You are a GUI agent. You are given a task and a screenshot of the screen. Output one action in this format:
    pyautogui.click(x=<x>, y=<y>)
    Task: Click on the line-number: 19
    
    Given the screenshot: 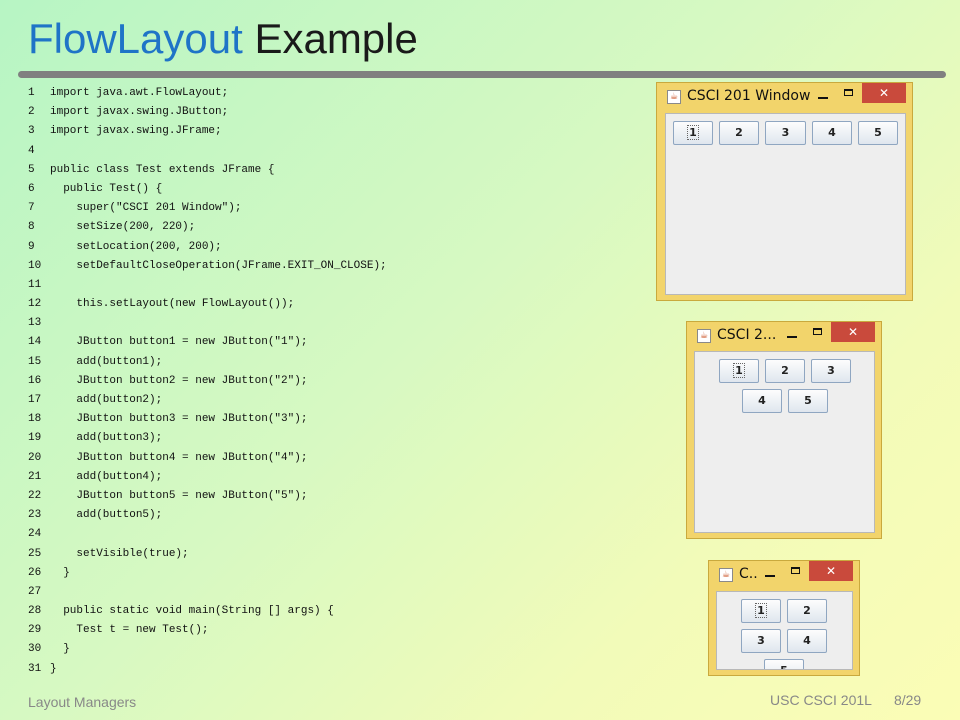 What is the action you would take?
    pyautogui.click(x=35, y=438)
    